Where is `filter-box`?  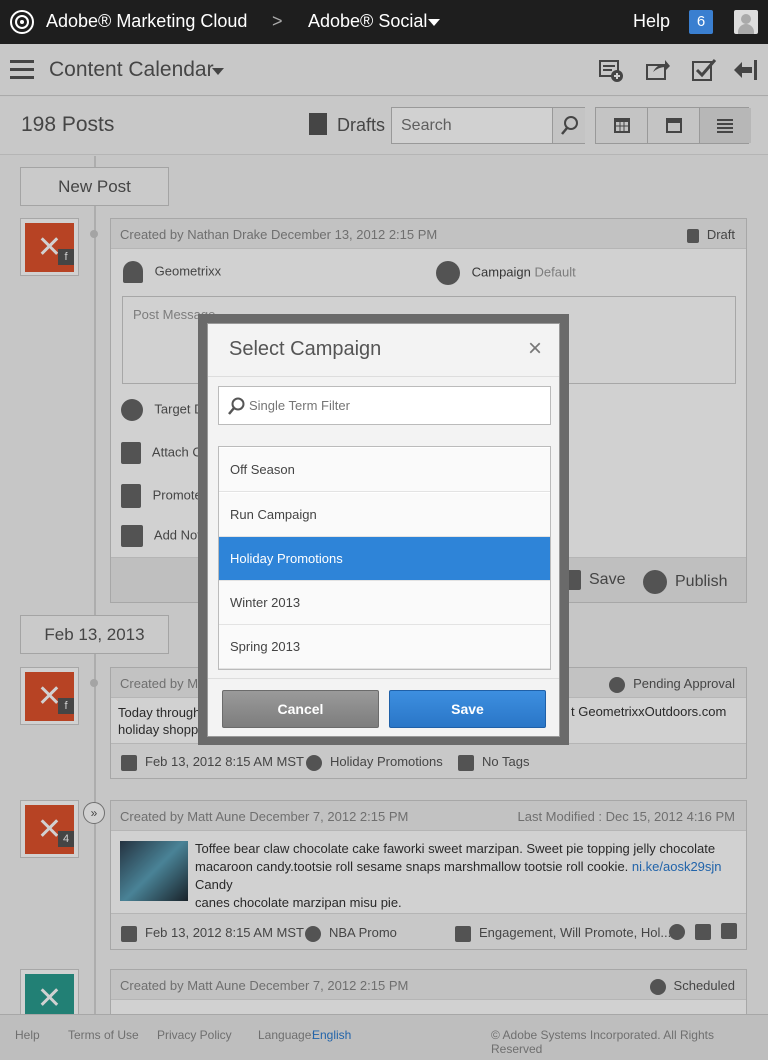
filter-box is located at coordinates (384, 405).